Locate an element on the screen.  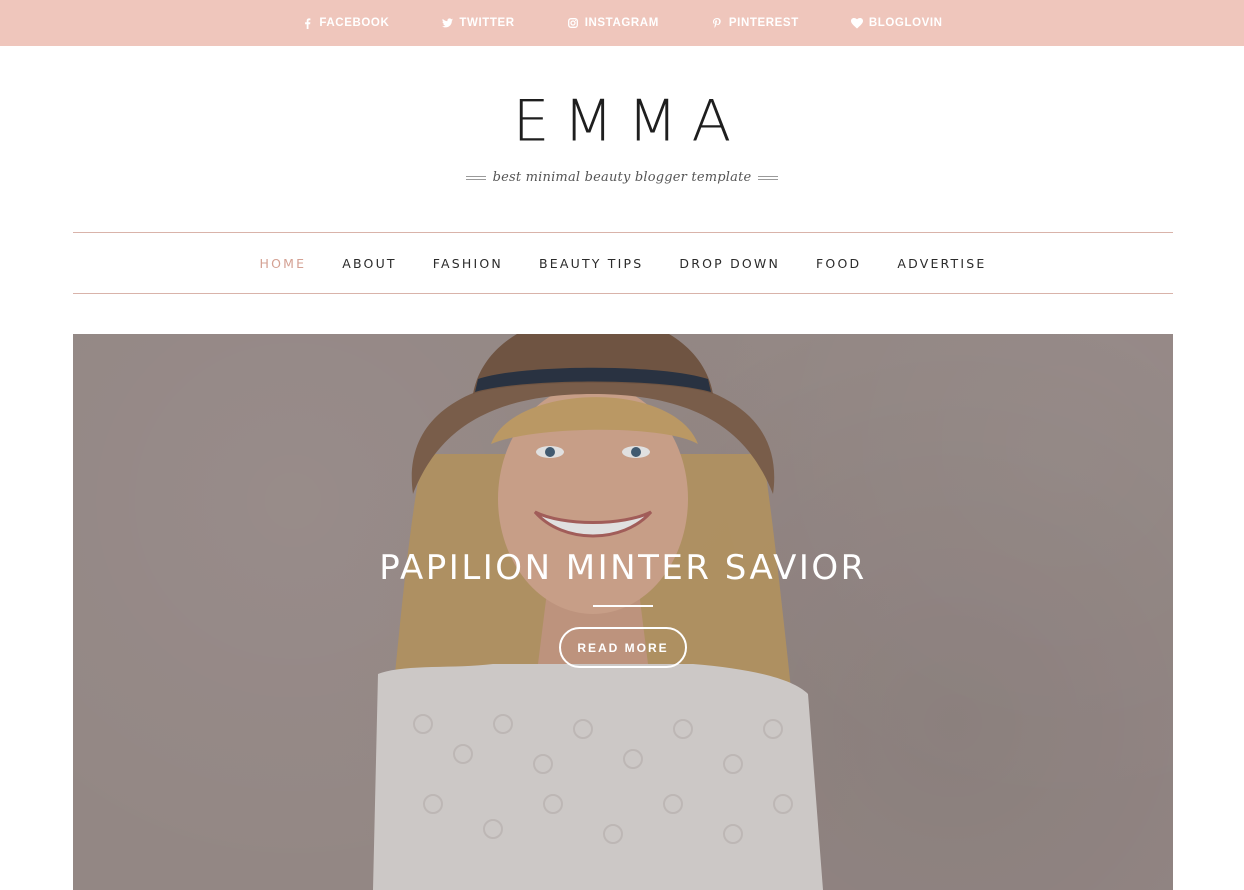
tagline-row: best minimal beauty blogger template is located at coordinates (622, 177).